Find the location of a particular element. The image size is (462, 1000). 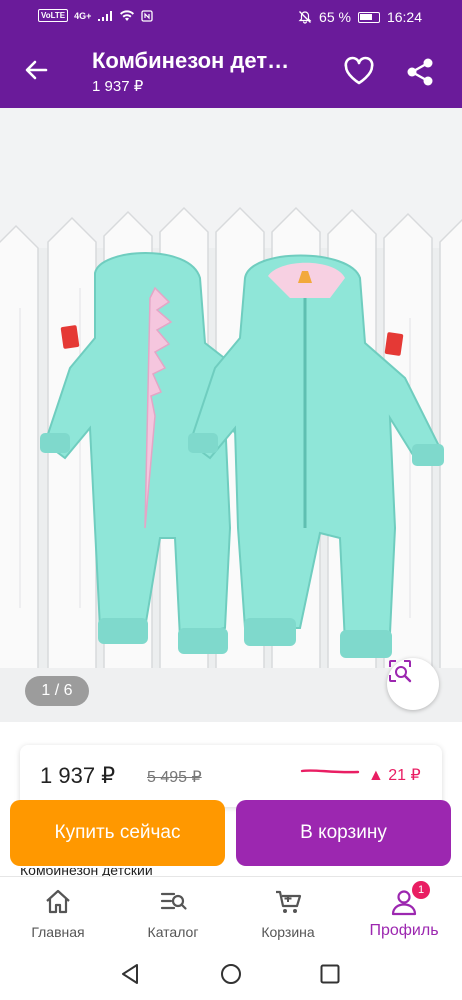

nav-home-label: Главная is located at coordinates (58, 932).